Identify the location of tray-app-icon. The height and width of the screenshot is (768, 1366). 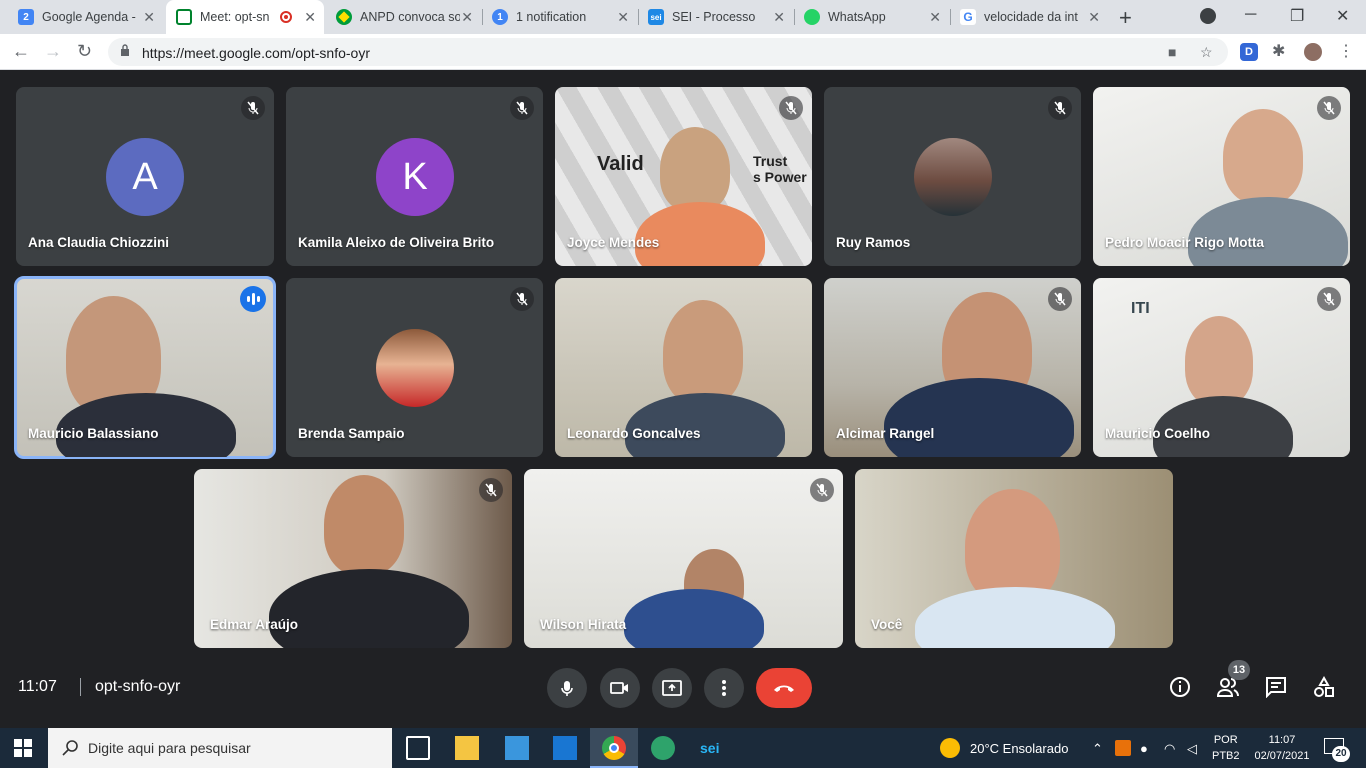
(1123, 748).